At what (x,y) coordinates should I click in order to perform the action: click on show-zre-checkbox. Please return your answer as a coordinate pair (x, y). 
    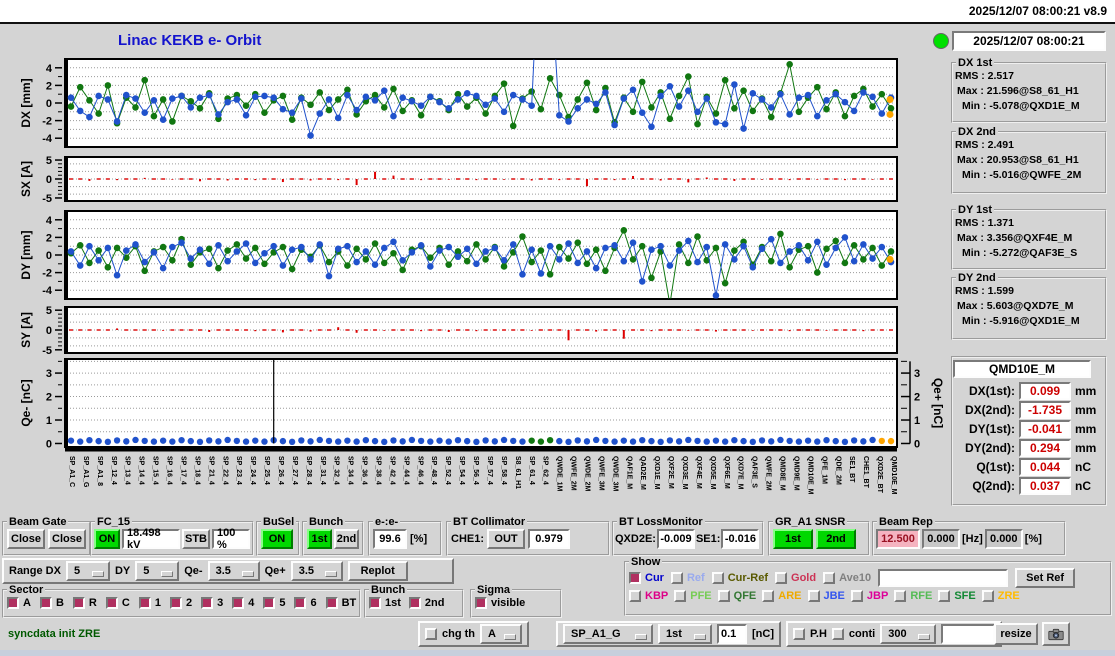
    Looking at the image, I should click on (987, 596).